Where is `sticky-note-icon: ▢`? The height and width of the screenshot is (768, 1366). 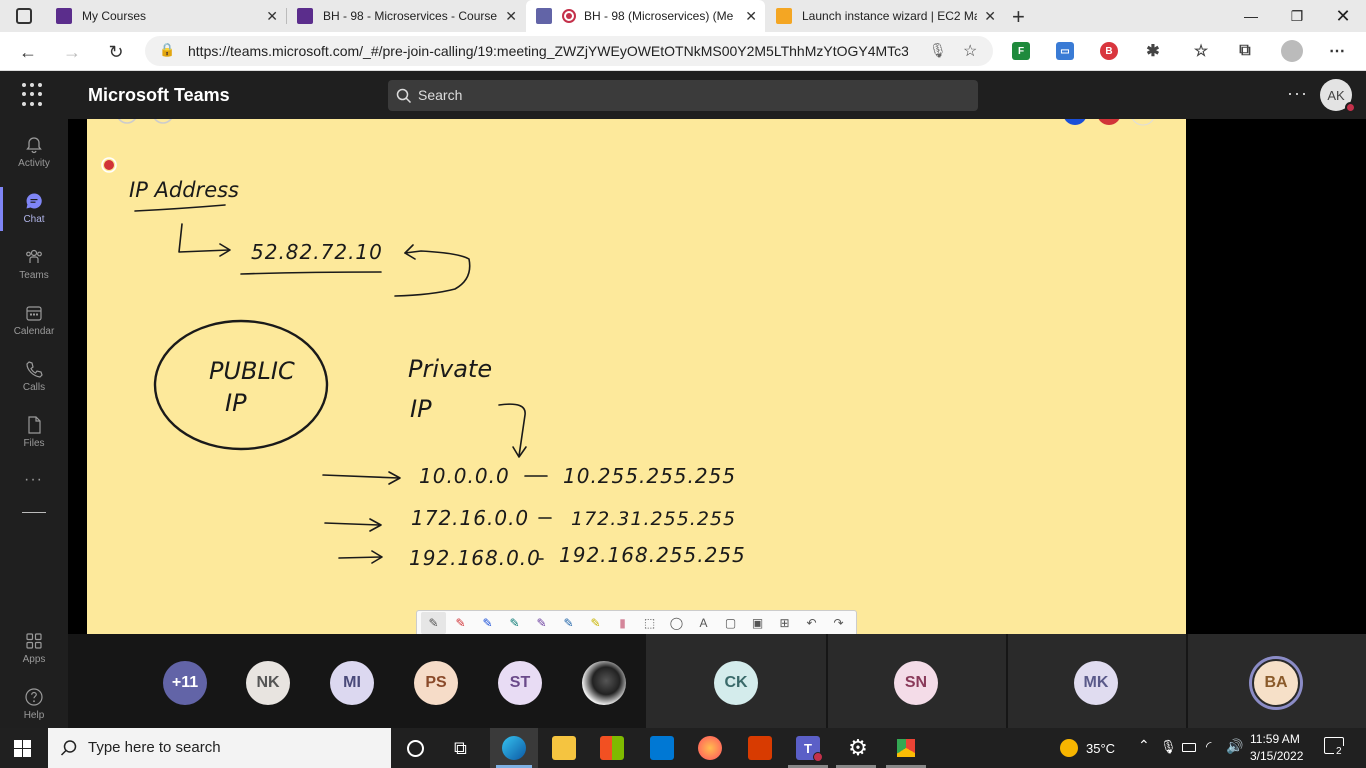
sticky-note-icon: ▢ is located at coordinates (730, 623).